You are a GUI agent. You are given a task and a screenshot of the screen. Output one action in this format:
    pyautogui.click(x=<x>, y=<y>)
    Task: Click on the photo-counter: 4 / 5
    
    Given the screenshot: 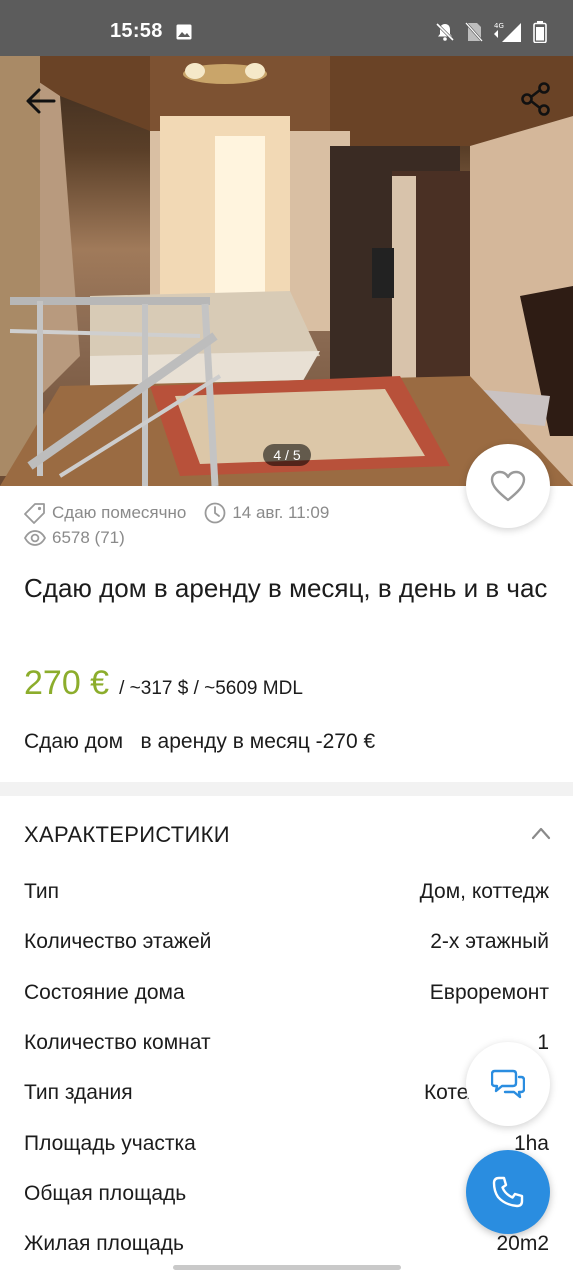 What is the action you would take?
    pyautogui.click(x=287, y=455)
    